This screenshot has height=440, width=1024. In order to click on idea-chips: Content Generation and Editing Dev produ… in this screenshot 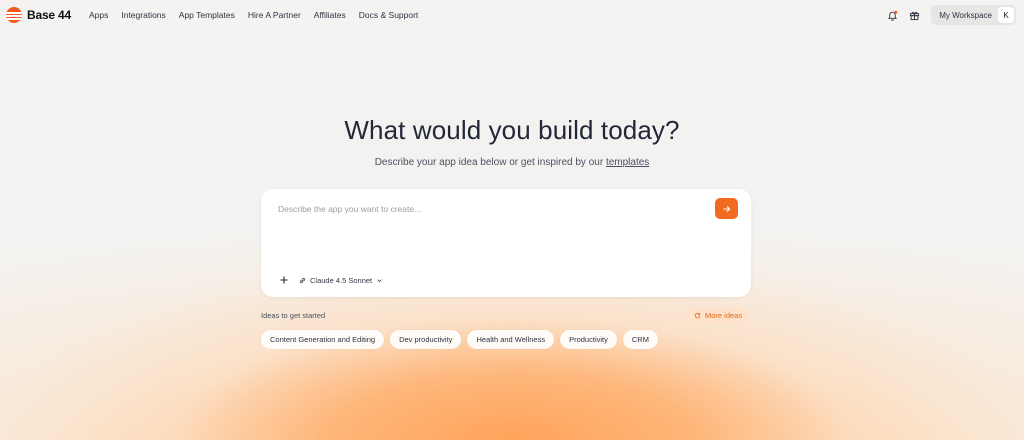, I will do `click(459, 339)`.